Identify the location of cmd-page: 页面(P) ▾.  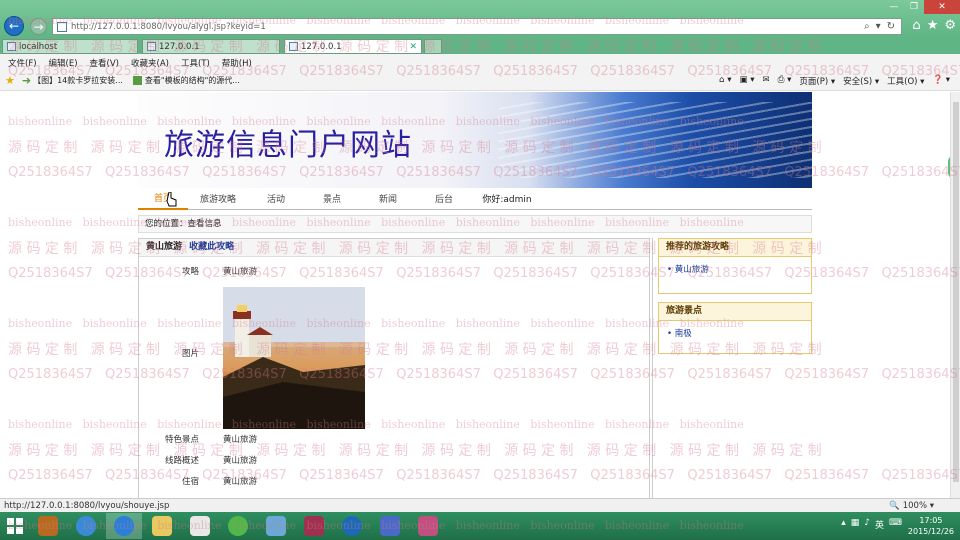
(817, 81).